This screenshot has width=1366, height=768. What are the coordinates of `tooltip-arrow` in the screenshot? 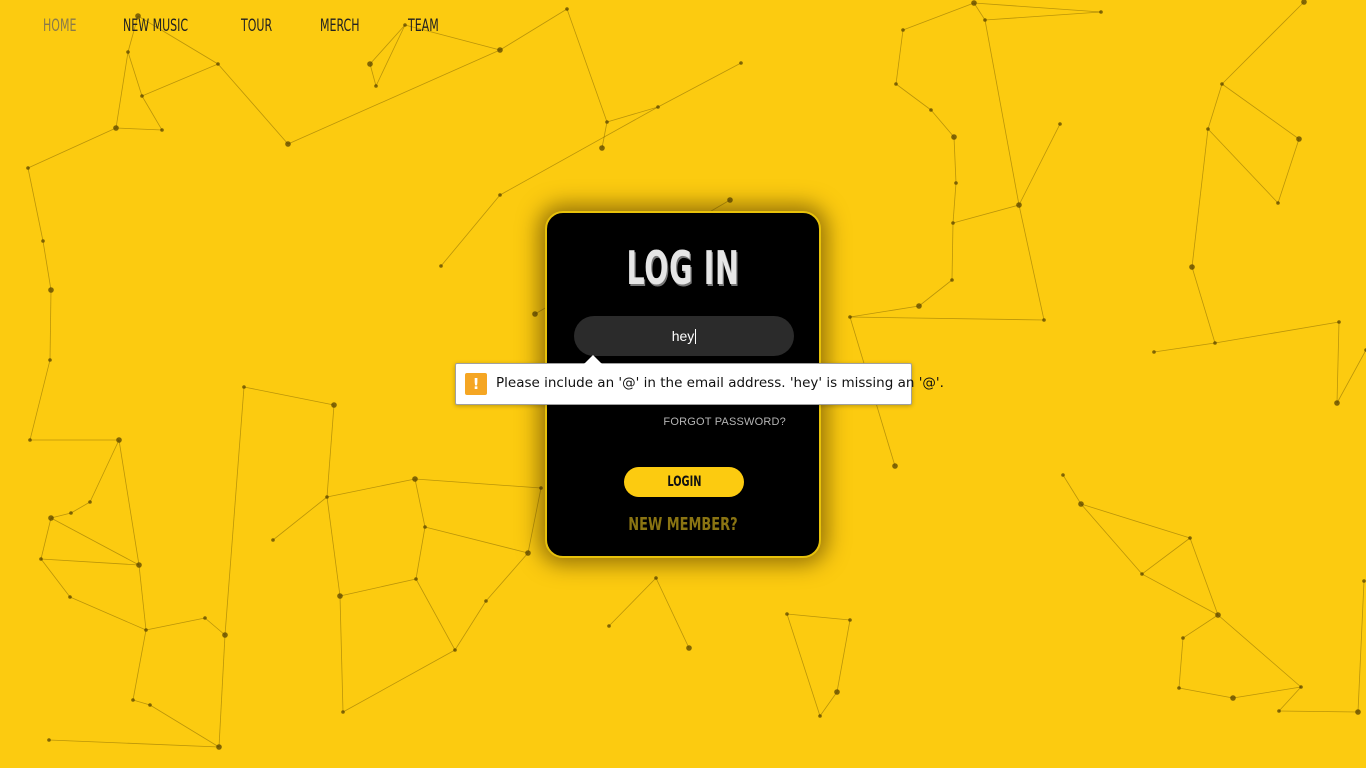 It's located at (593, 359).